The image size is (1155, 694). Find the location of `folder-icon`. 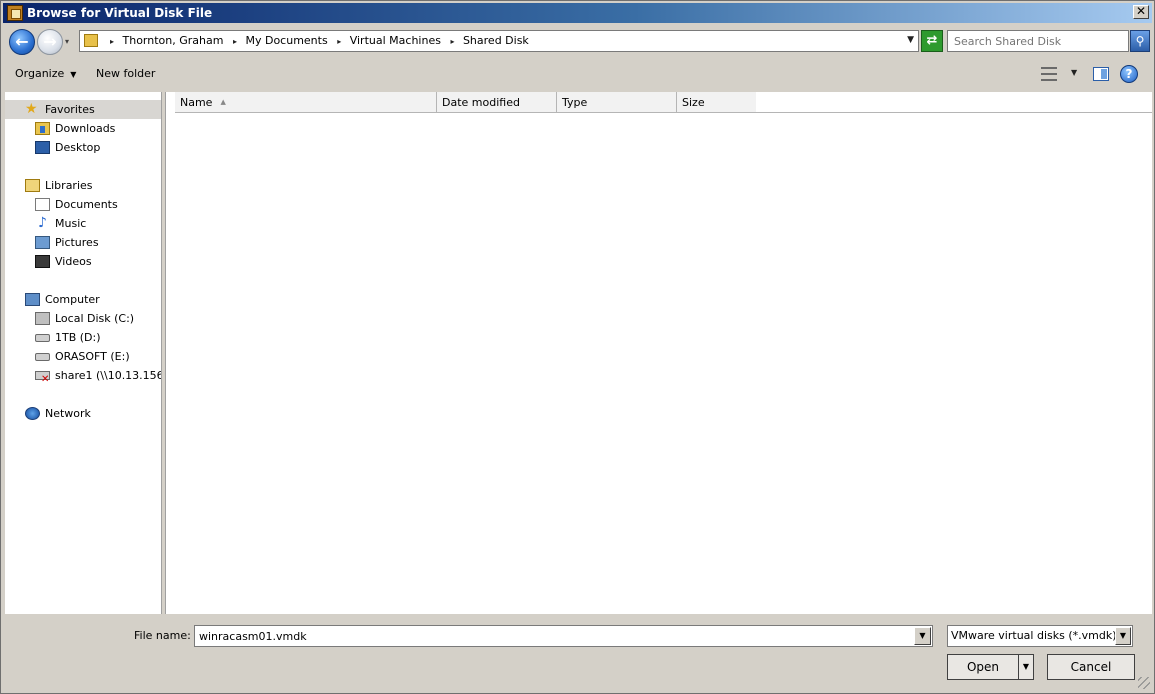

folder-icon is located at coordinates (91, 40).